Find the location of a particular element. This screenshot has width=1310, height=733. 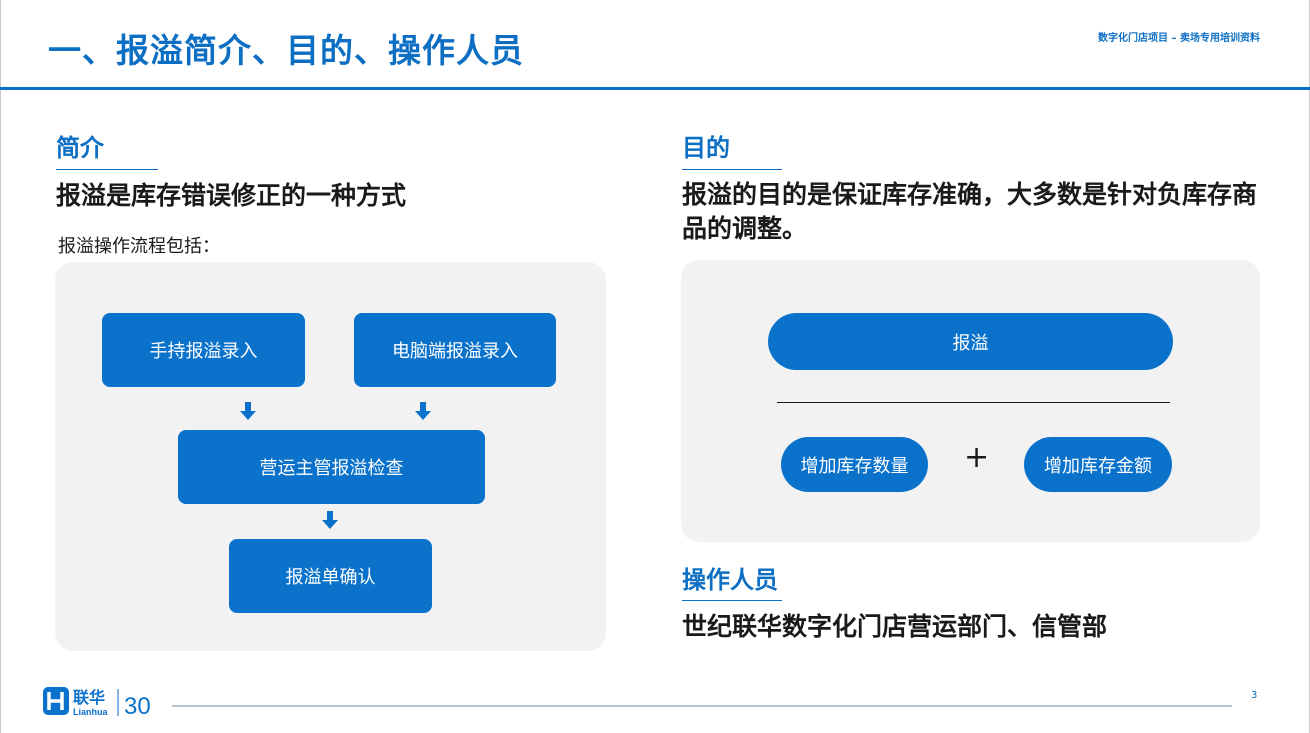

intro-section-rule is located at coordinates (107, 169).